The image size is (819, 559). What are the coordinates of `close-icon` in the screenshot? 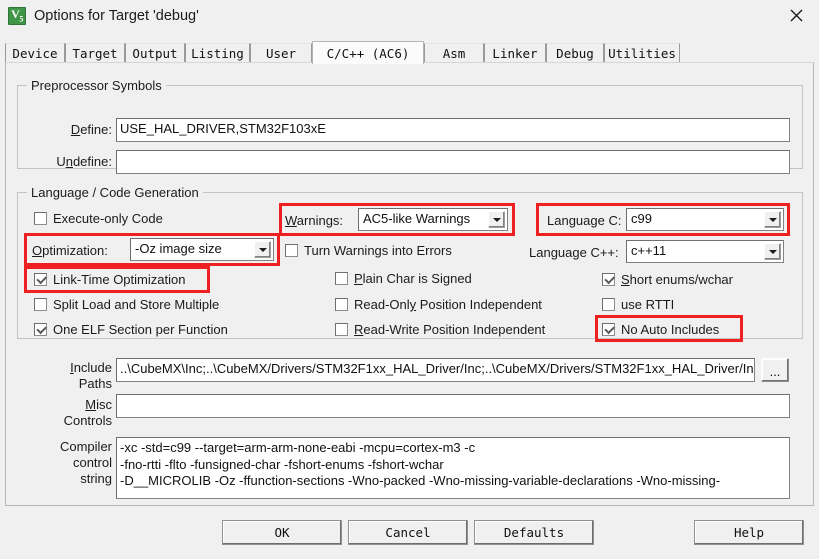 It's located at (796, 15).